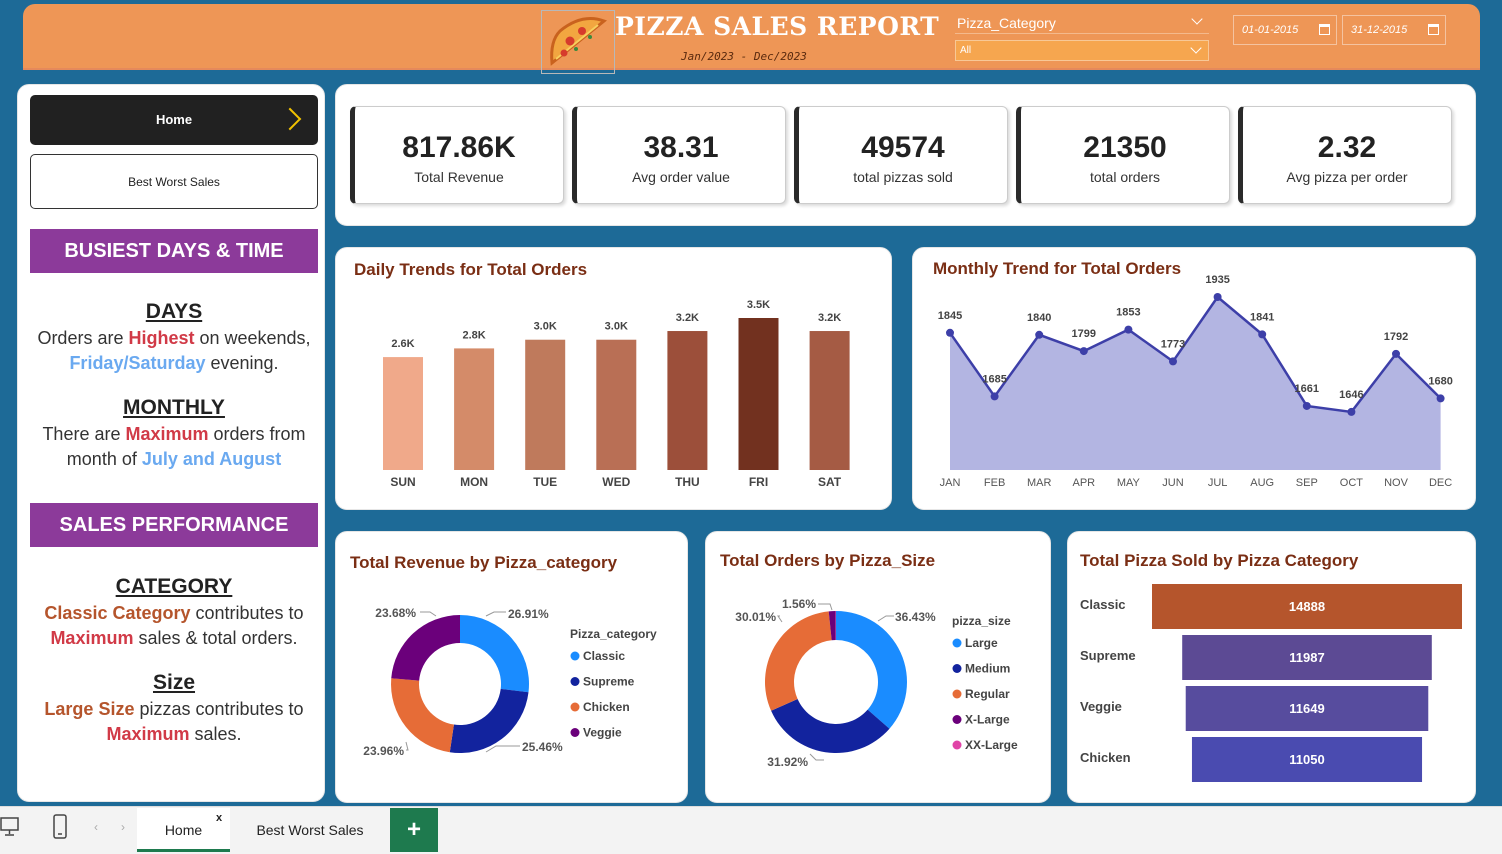 The height and width of the screenshot is (854, 1502). What do you see at coordinates (1345, 155) in the screenshot?
I see `kpi-card-avg-pizza-per-order: 2.32 Avg pizza per order` at bounding box center [1345, 155].